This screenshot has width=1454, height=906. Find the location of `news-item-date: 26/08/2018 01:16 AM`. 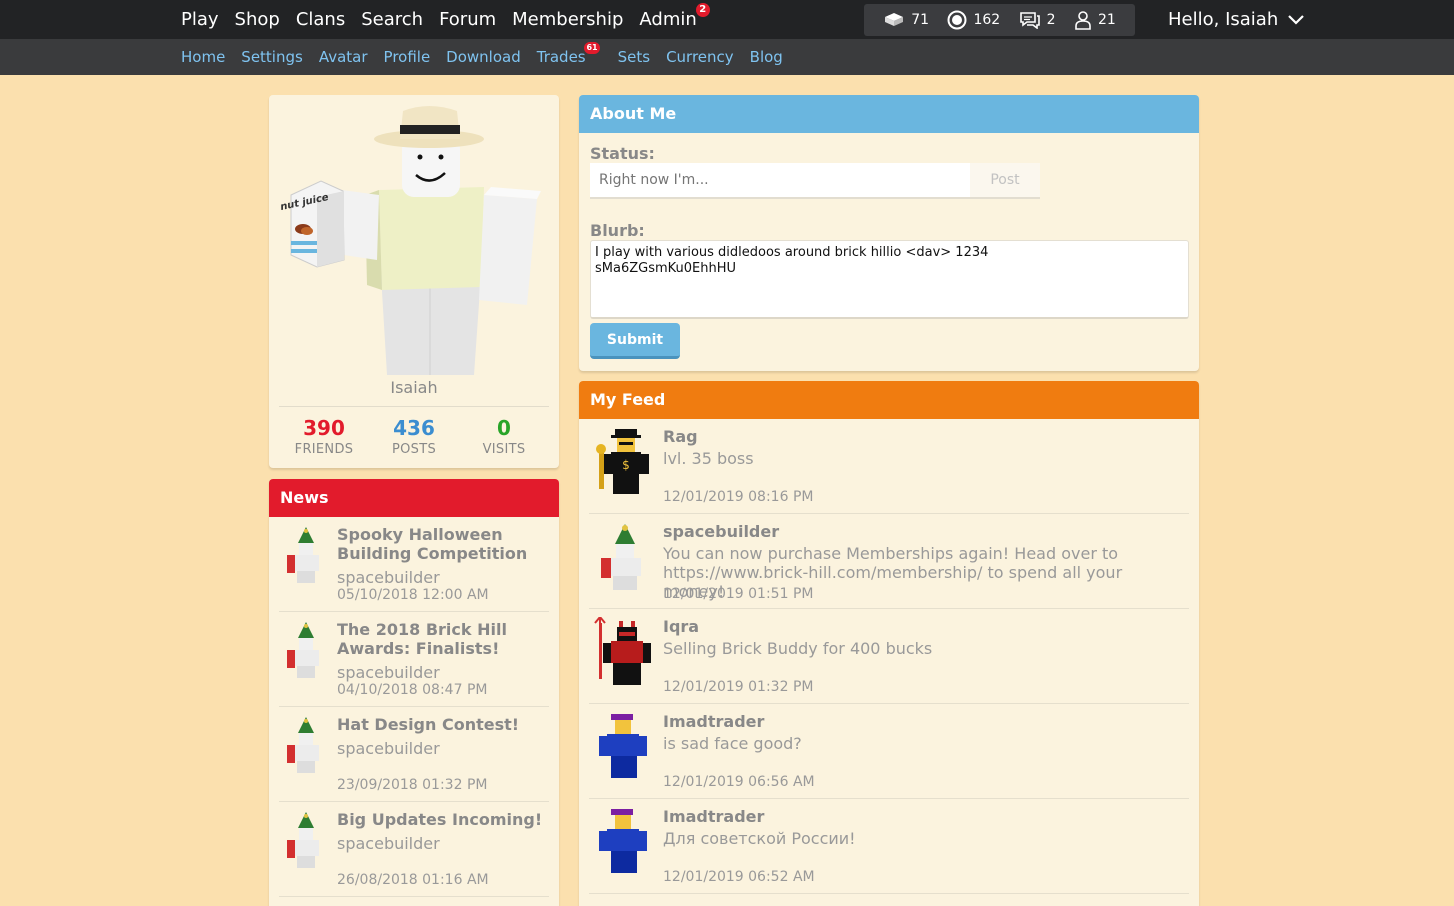

news-item-date: 26/08/2018 01:16 AM is located at coordinates (413, 880).